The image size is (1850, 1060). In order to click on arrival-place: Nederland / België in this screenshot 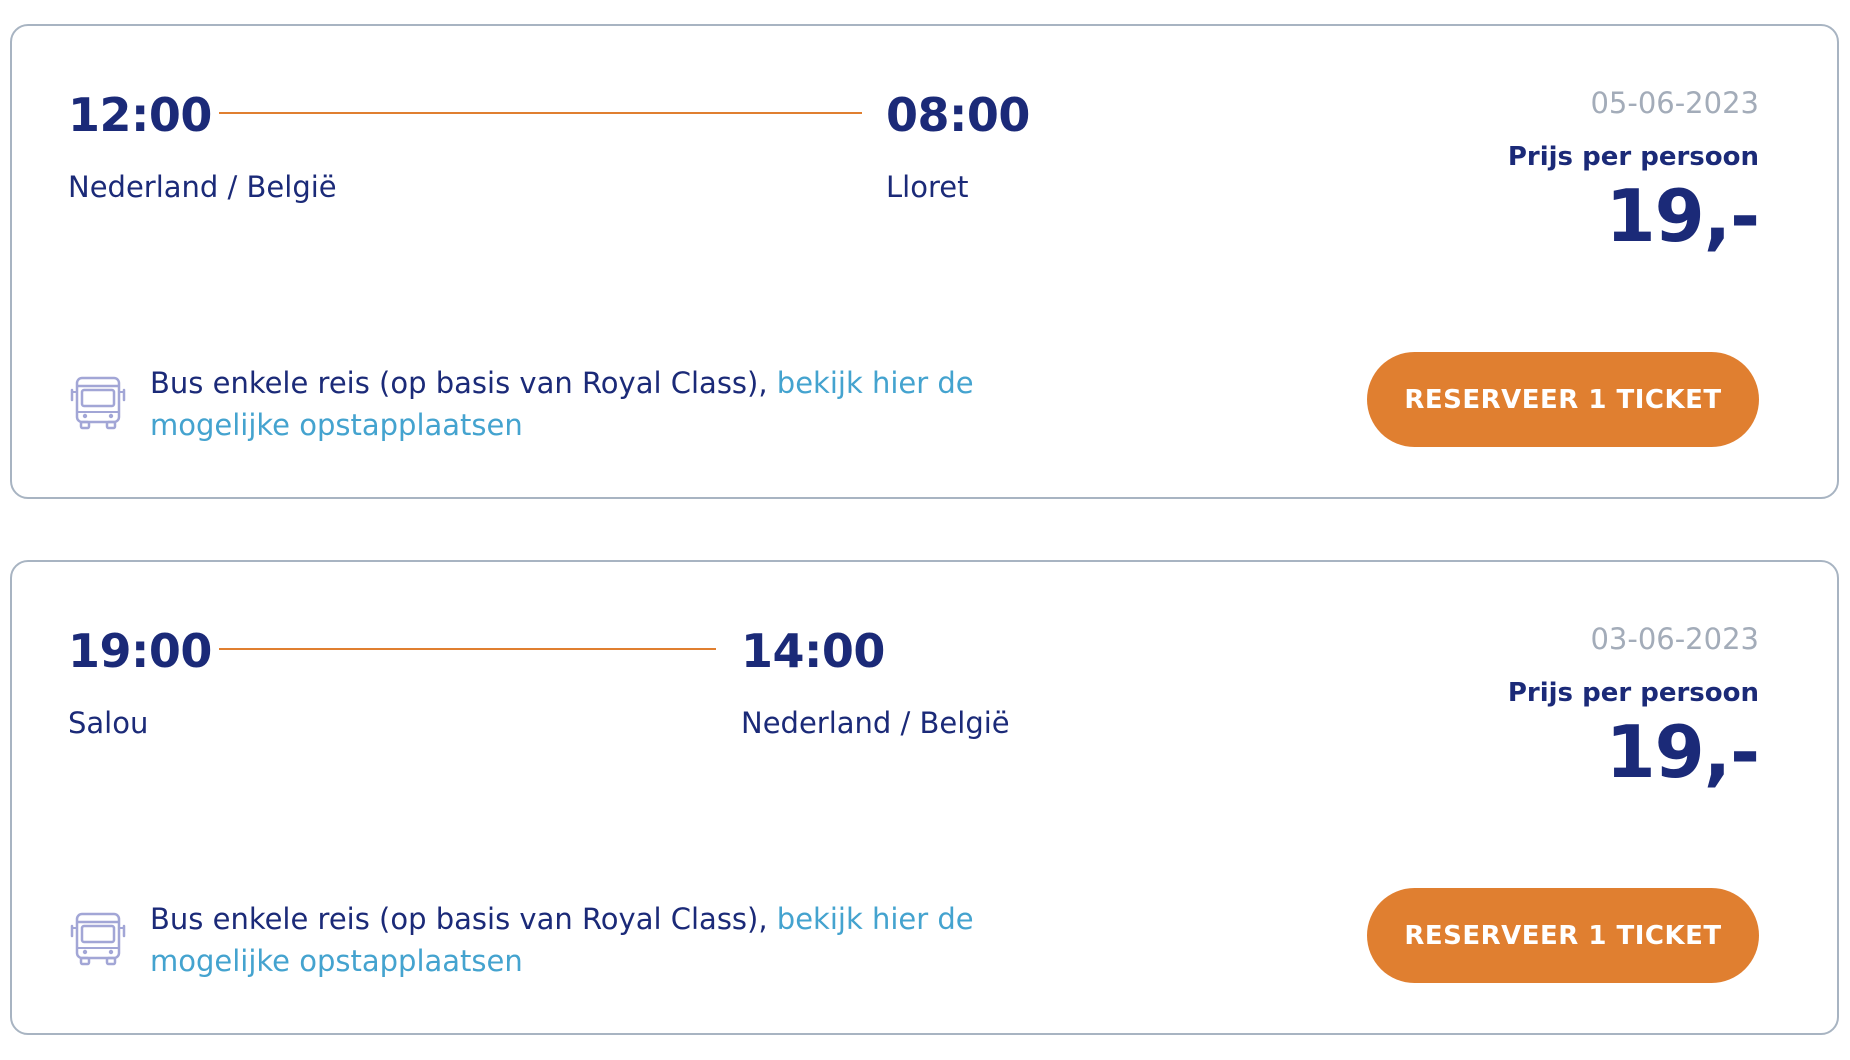, I will do `click(875, 723)`.